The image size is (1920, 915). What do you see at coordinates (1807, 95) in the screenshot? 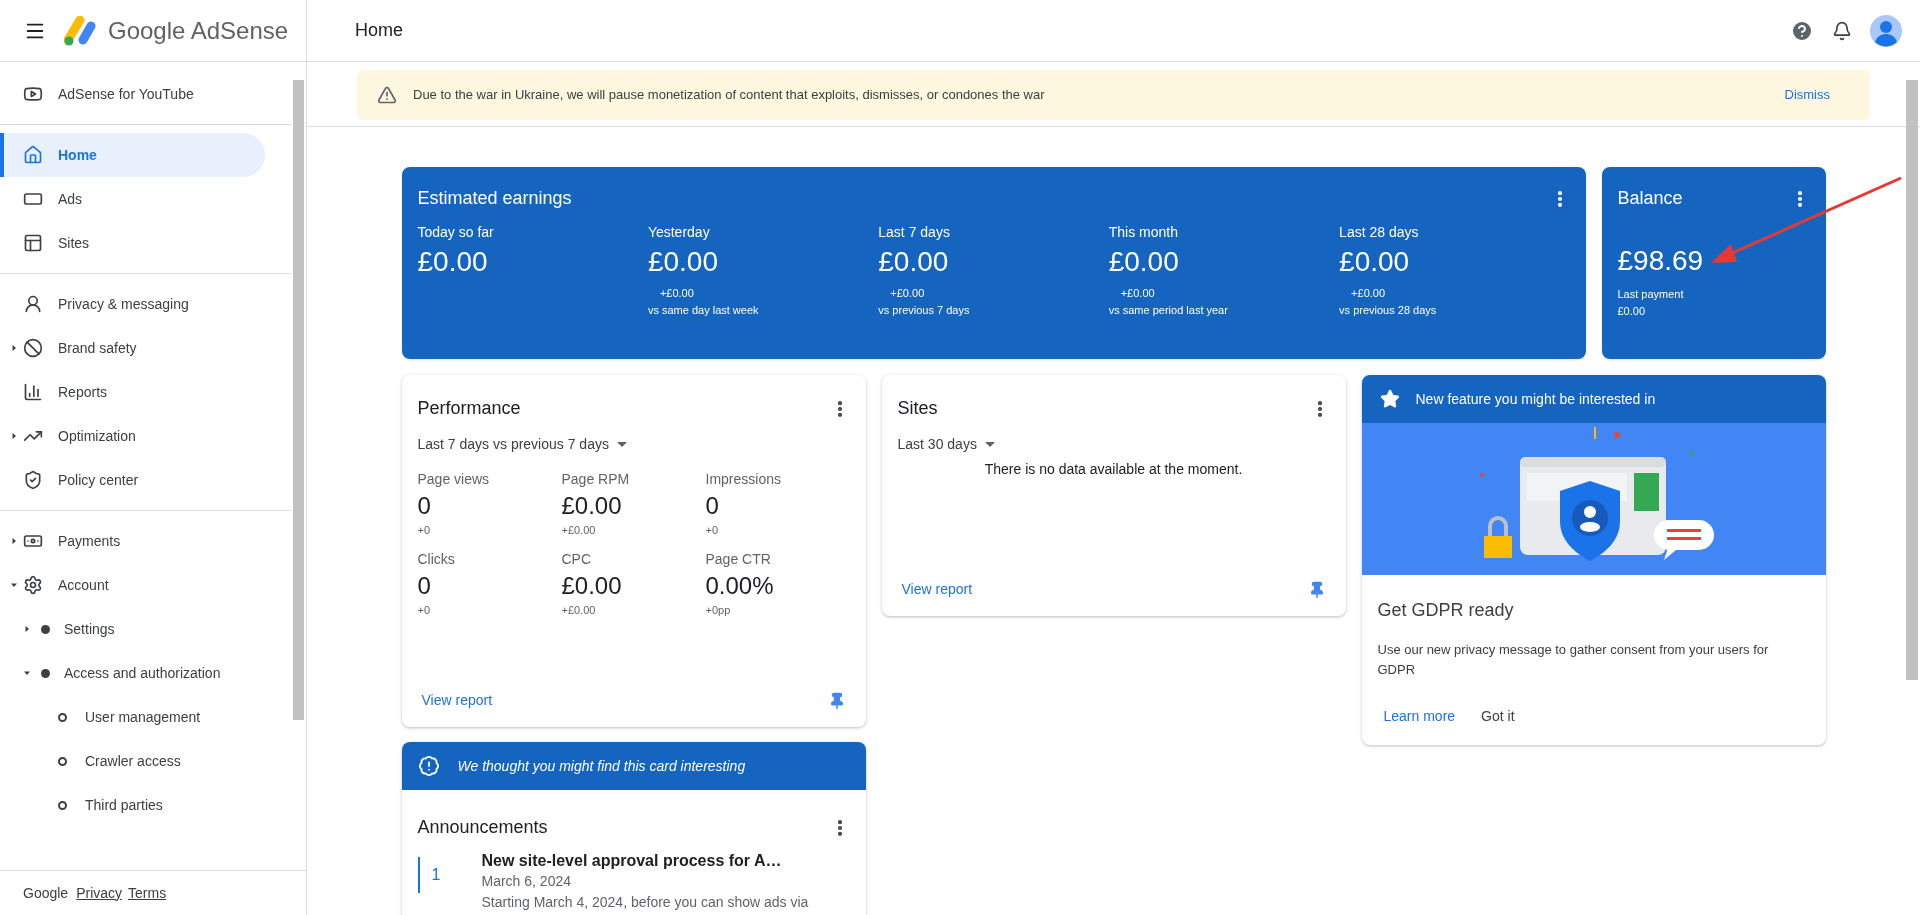
I see `dismiss-link: Dismiss` at bounding box center [1807, 95].